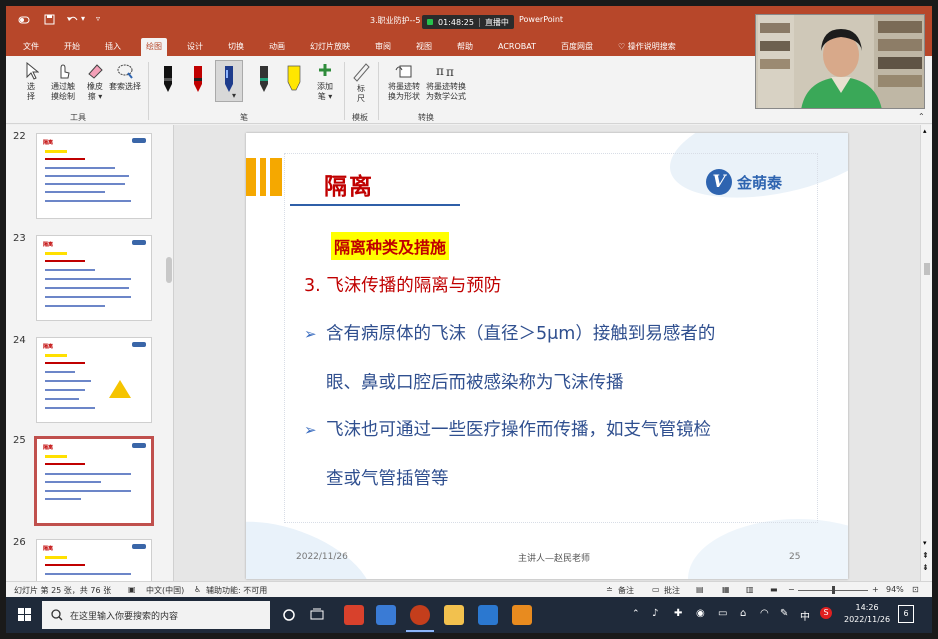  What do you see at coordinates (875, 589) in the screenshot?
I see `zoom-in-icon: +` at bounding box center [875, 589].